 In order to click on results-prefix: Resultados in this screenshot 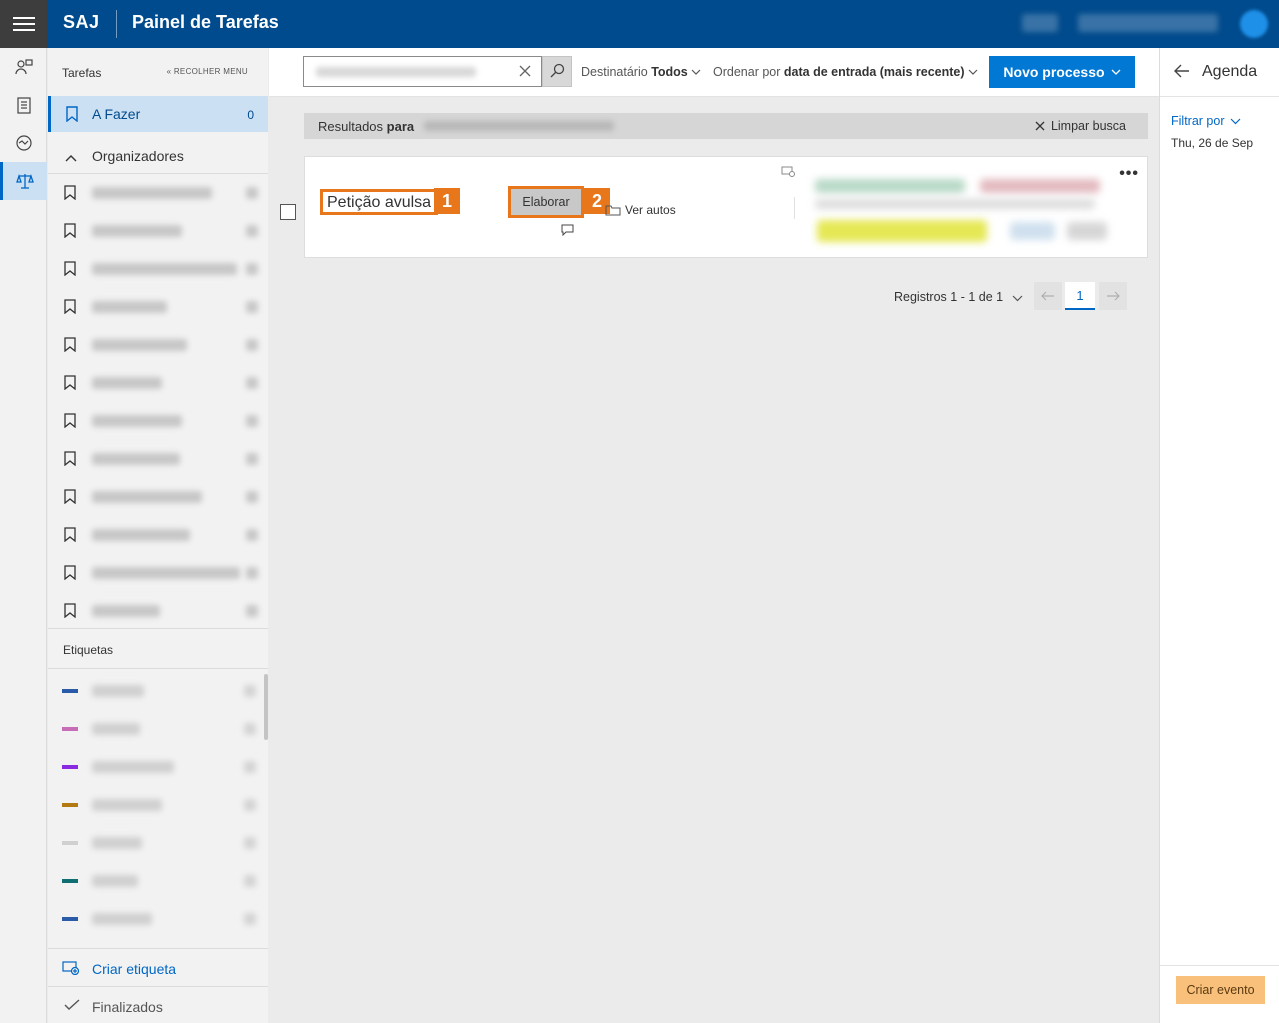, I will do `click(351, 126)`.